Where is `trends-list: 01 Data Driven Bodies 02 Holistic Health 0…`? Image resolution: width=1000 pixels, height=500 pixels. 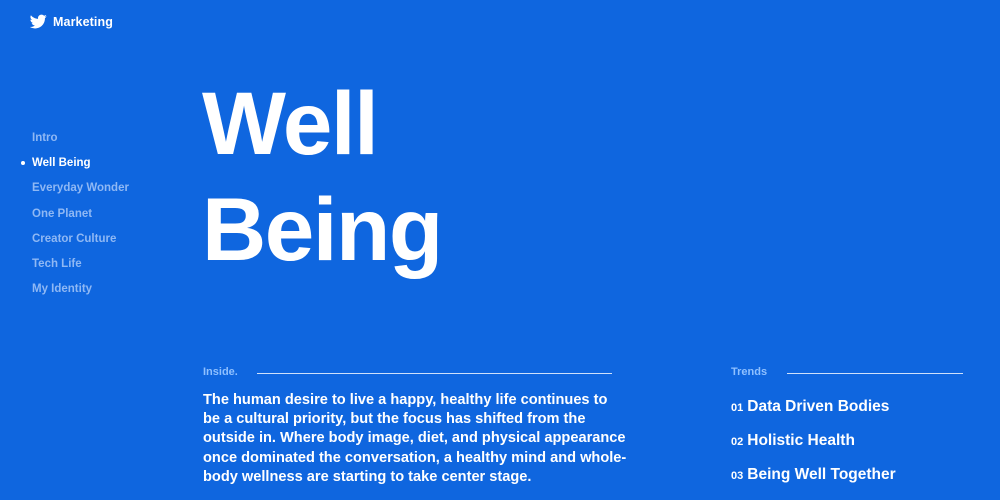 trends-list: 01 Data Driven Bodies 02 Holistic Health 0… is located at coordinates (813, 449).